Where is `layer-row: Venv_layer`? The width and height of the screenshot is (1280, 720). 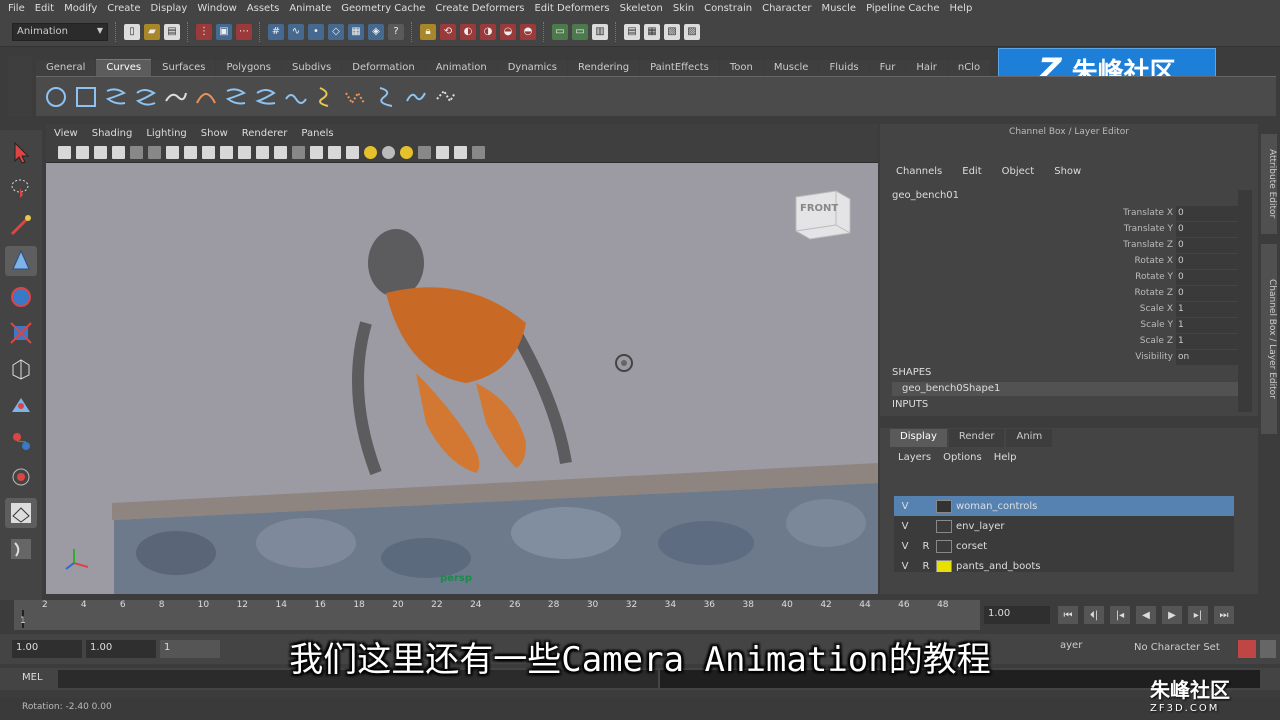
layer-row: Venv_layer is located at coordinates (1064, 526).